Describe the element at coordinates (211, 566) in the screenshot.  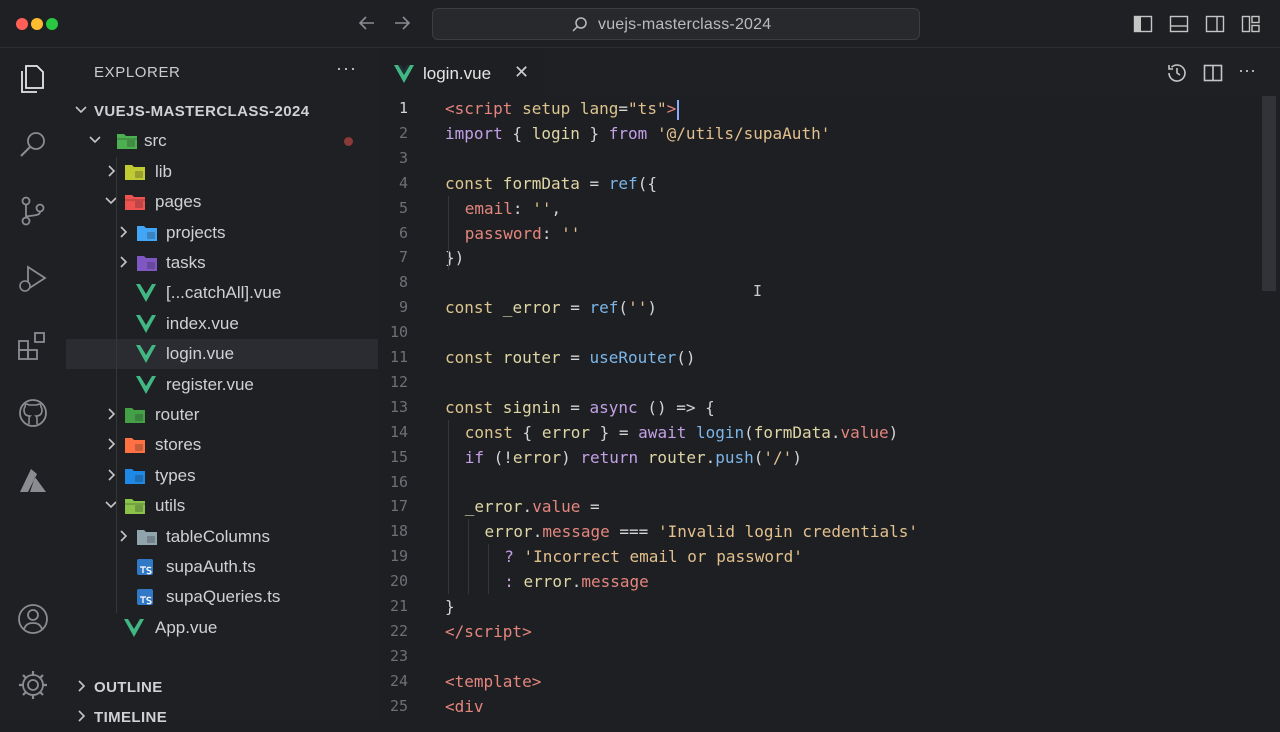
I see `tree-item-label: supaAuth.ts` at that location.